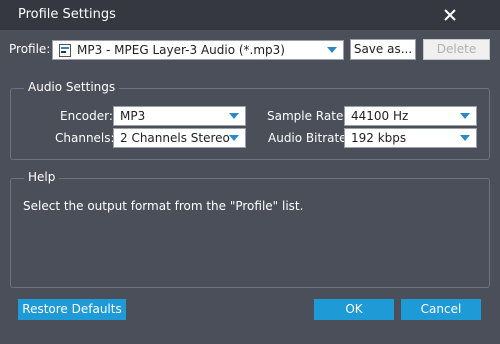 The height and width of the screenshot is (344, 500). What do you see at coordinates (441, 309) in the screenshot?
I see `cancel-button: Cancel` at bounding box center [441, 309].